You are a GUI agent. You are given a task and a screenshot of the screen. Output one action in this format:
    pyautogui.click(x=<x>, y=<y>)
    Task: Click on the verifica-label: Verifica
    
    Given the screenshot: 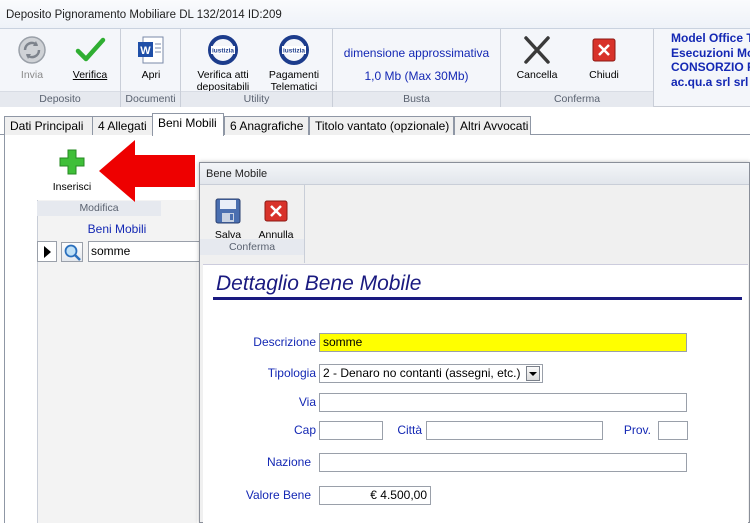 What is the action you would take?
    pyautogui.click(x=90, y=75)
    